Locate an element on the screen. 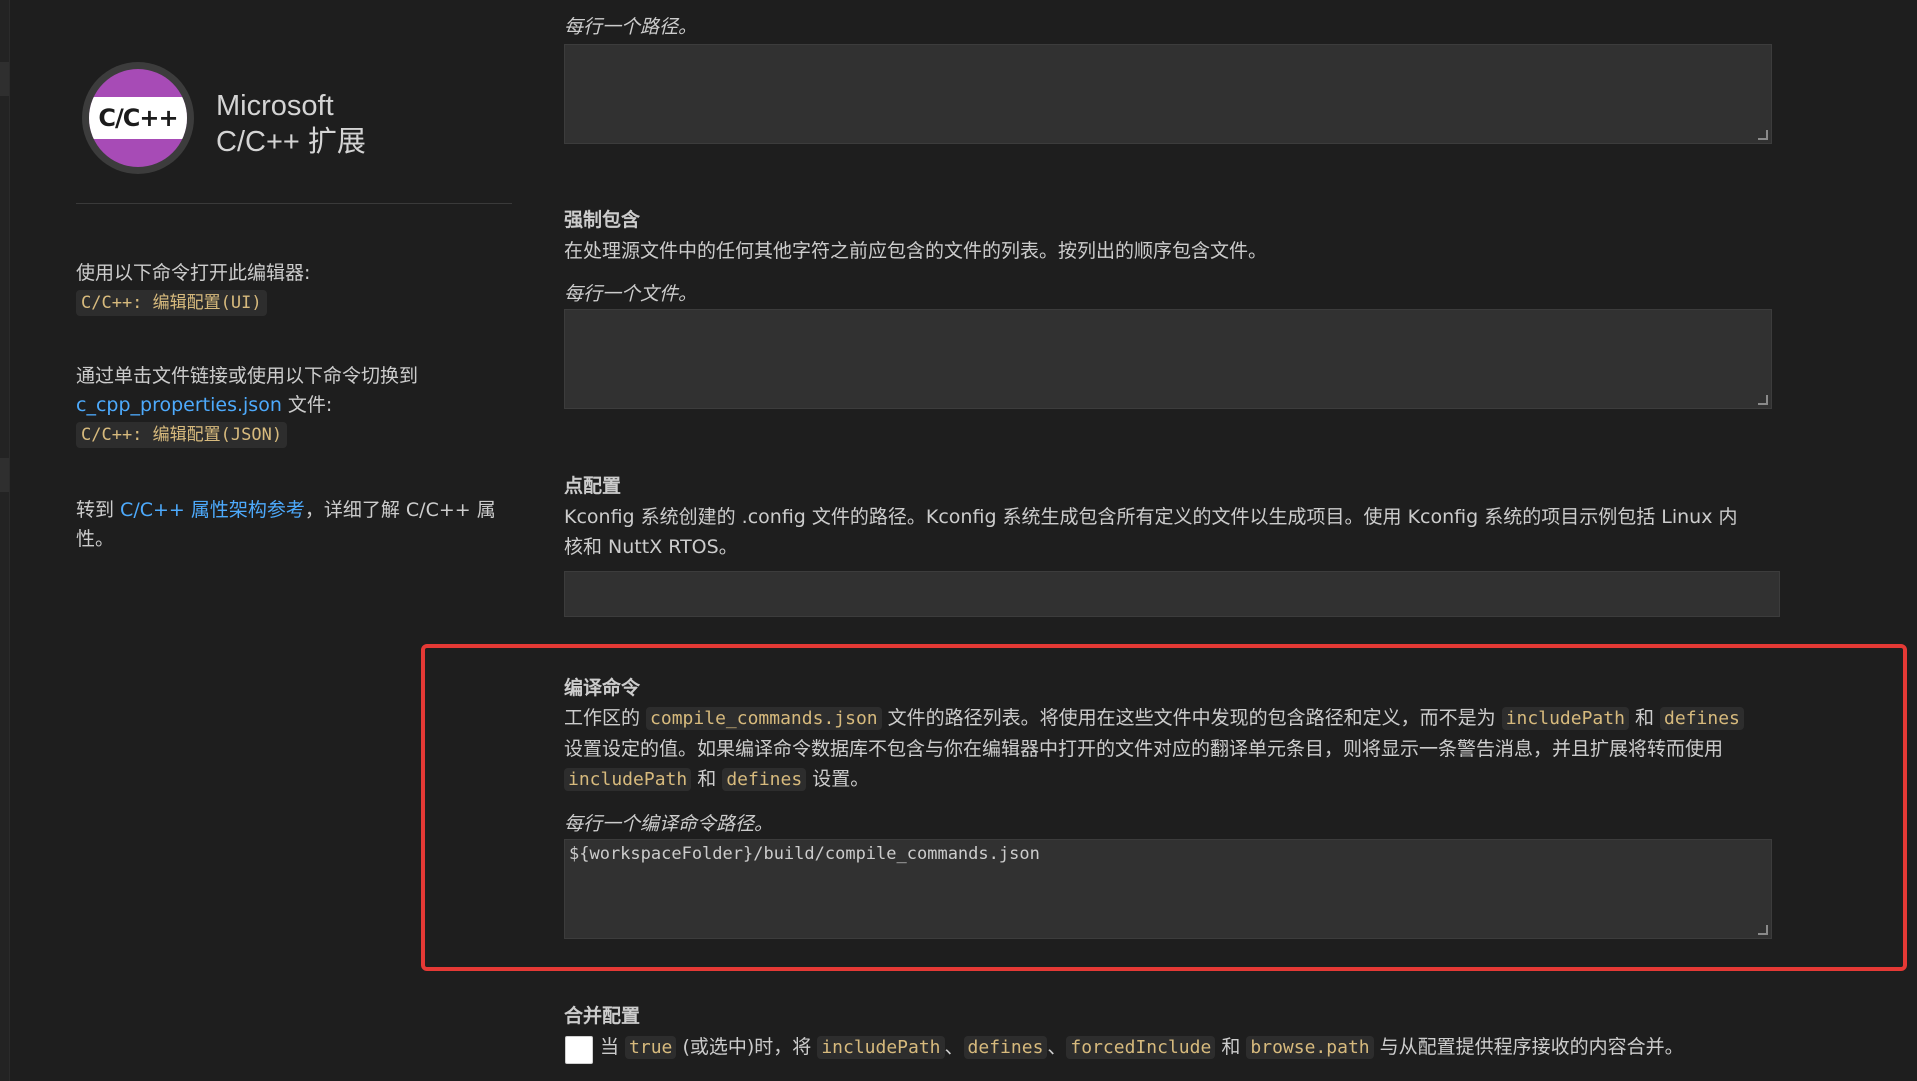 The height and width of the screenshot is (1081, 1917). brand-line2: C/C++ 扩展 is located at coordinates (291, 142).